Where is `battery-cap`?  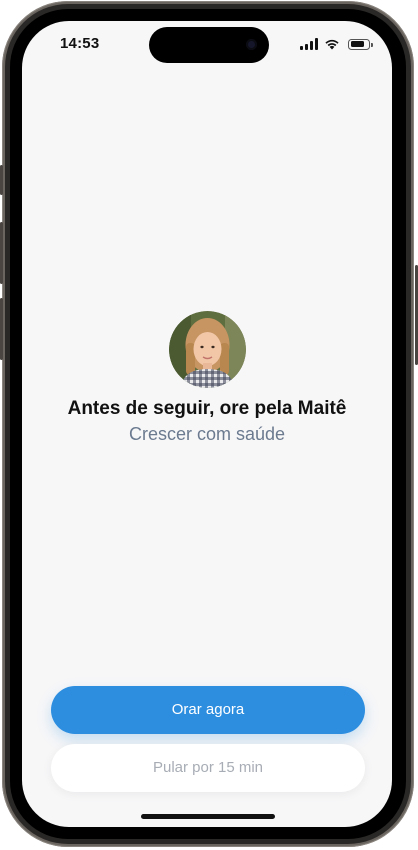
battery-cap is located at coordinates (372, 44).